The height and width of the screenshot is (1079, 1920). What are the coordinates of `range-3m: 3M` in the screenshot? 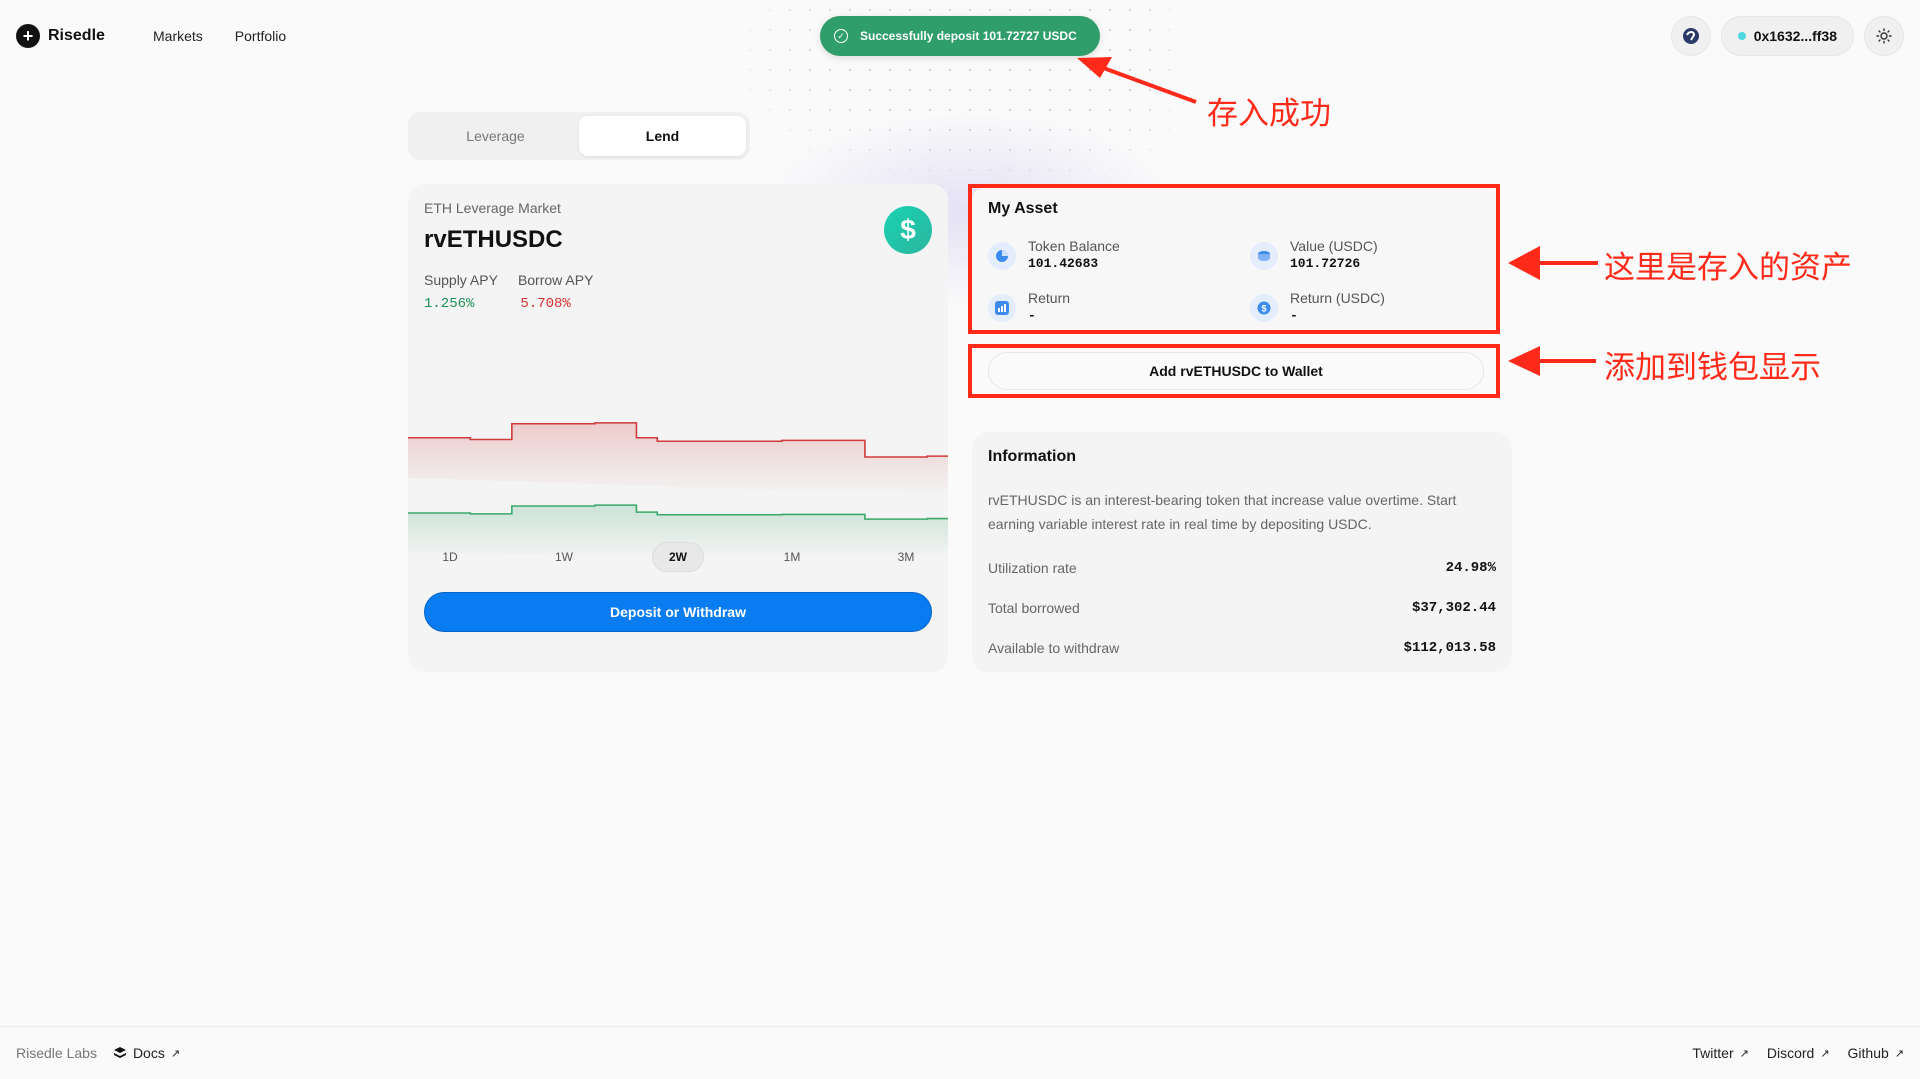 It's located at (906, 557).